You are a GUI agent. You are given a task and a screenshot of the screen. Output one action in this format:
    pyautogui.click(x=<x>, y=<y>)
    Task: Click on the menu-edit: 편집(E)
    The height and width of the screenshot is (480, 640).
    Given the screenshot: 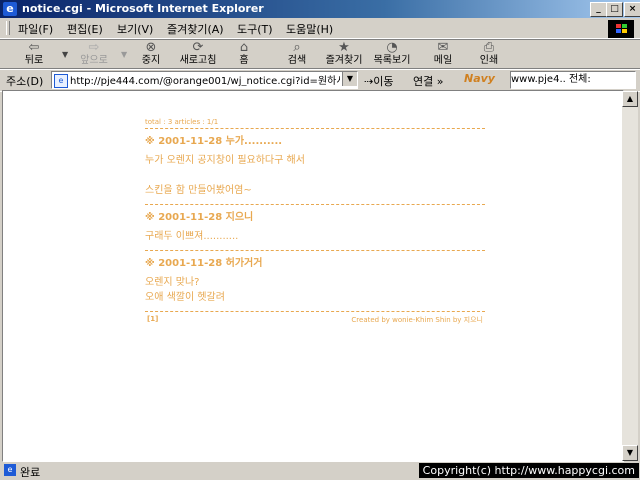 What is the action you would take?
    pyautogui.click(x=85, y=29)
    